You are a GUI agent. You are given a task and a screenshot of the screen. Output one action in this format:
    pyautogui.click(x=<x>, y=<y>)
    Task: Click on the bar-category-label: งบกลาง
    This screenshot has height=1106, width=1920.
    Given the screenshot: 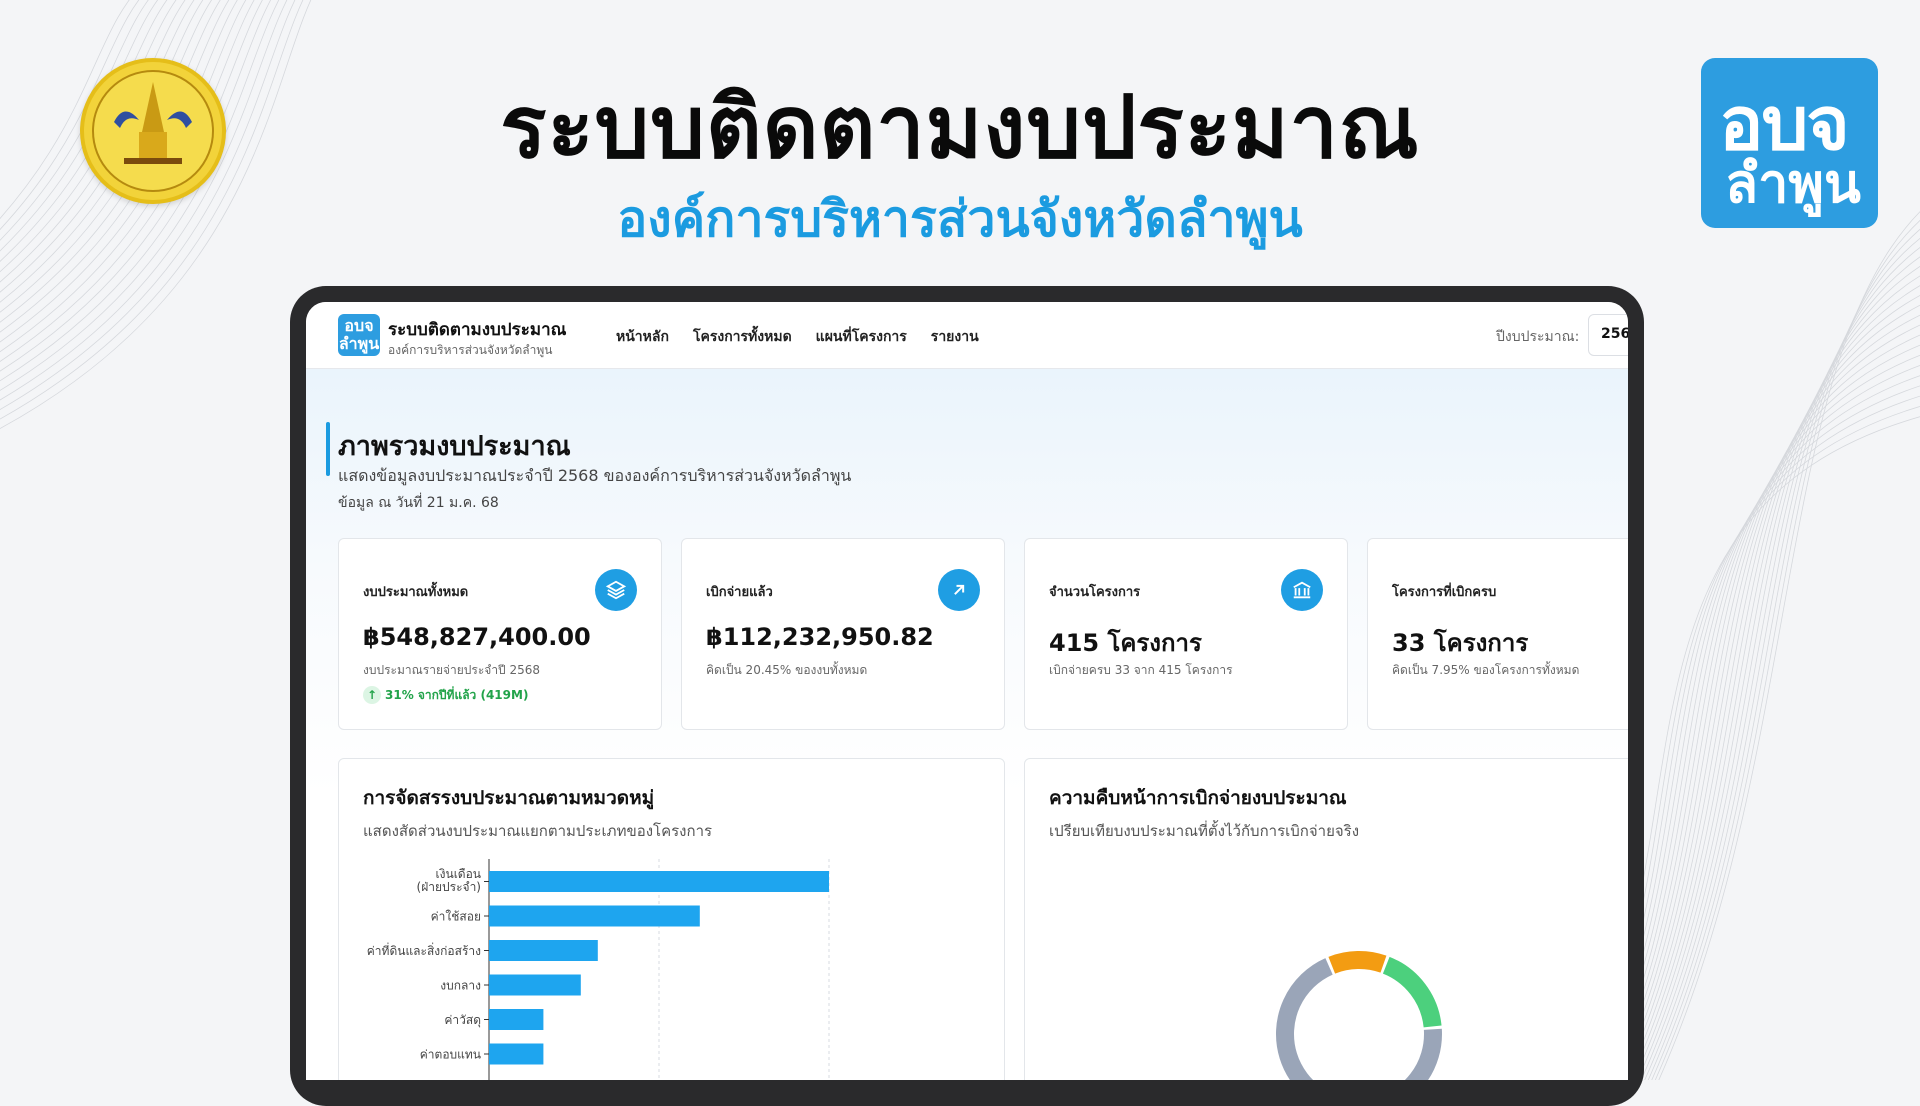 What is the action you would take?
    pyautogui.click(x=460, y=986)
    